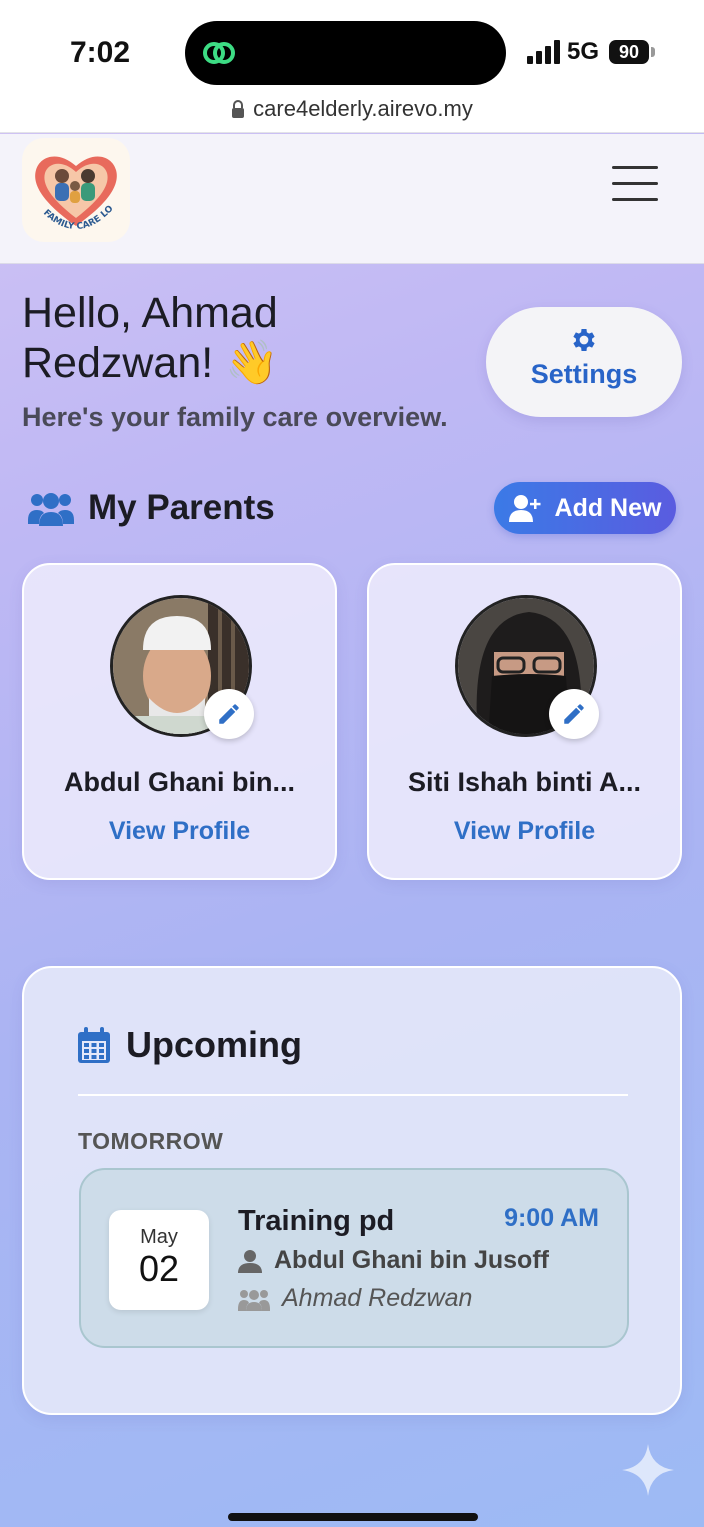 This screenshot has height=1527, width=704. I want to click on parents-section-title: My Parents, so click(181, 507).